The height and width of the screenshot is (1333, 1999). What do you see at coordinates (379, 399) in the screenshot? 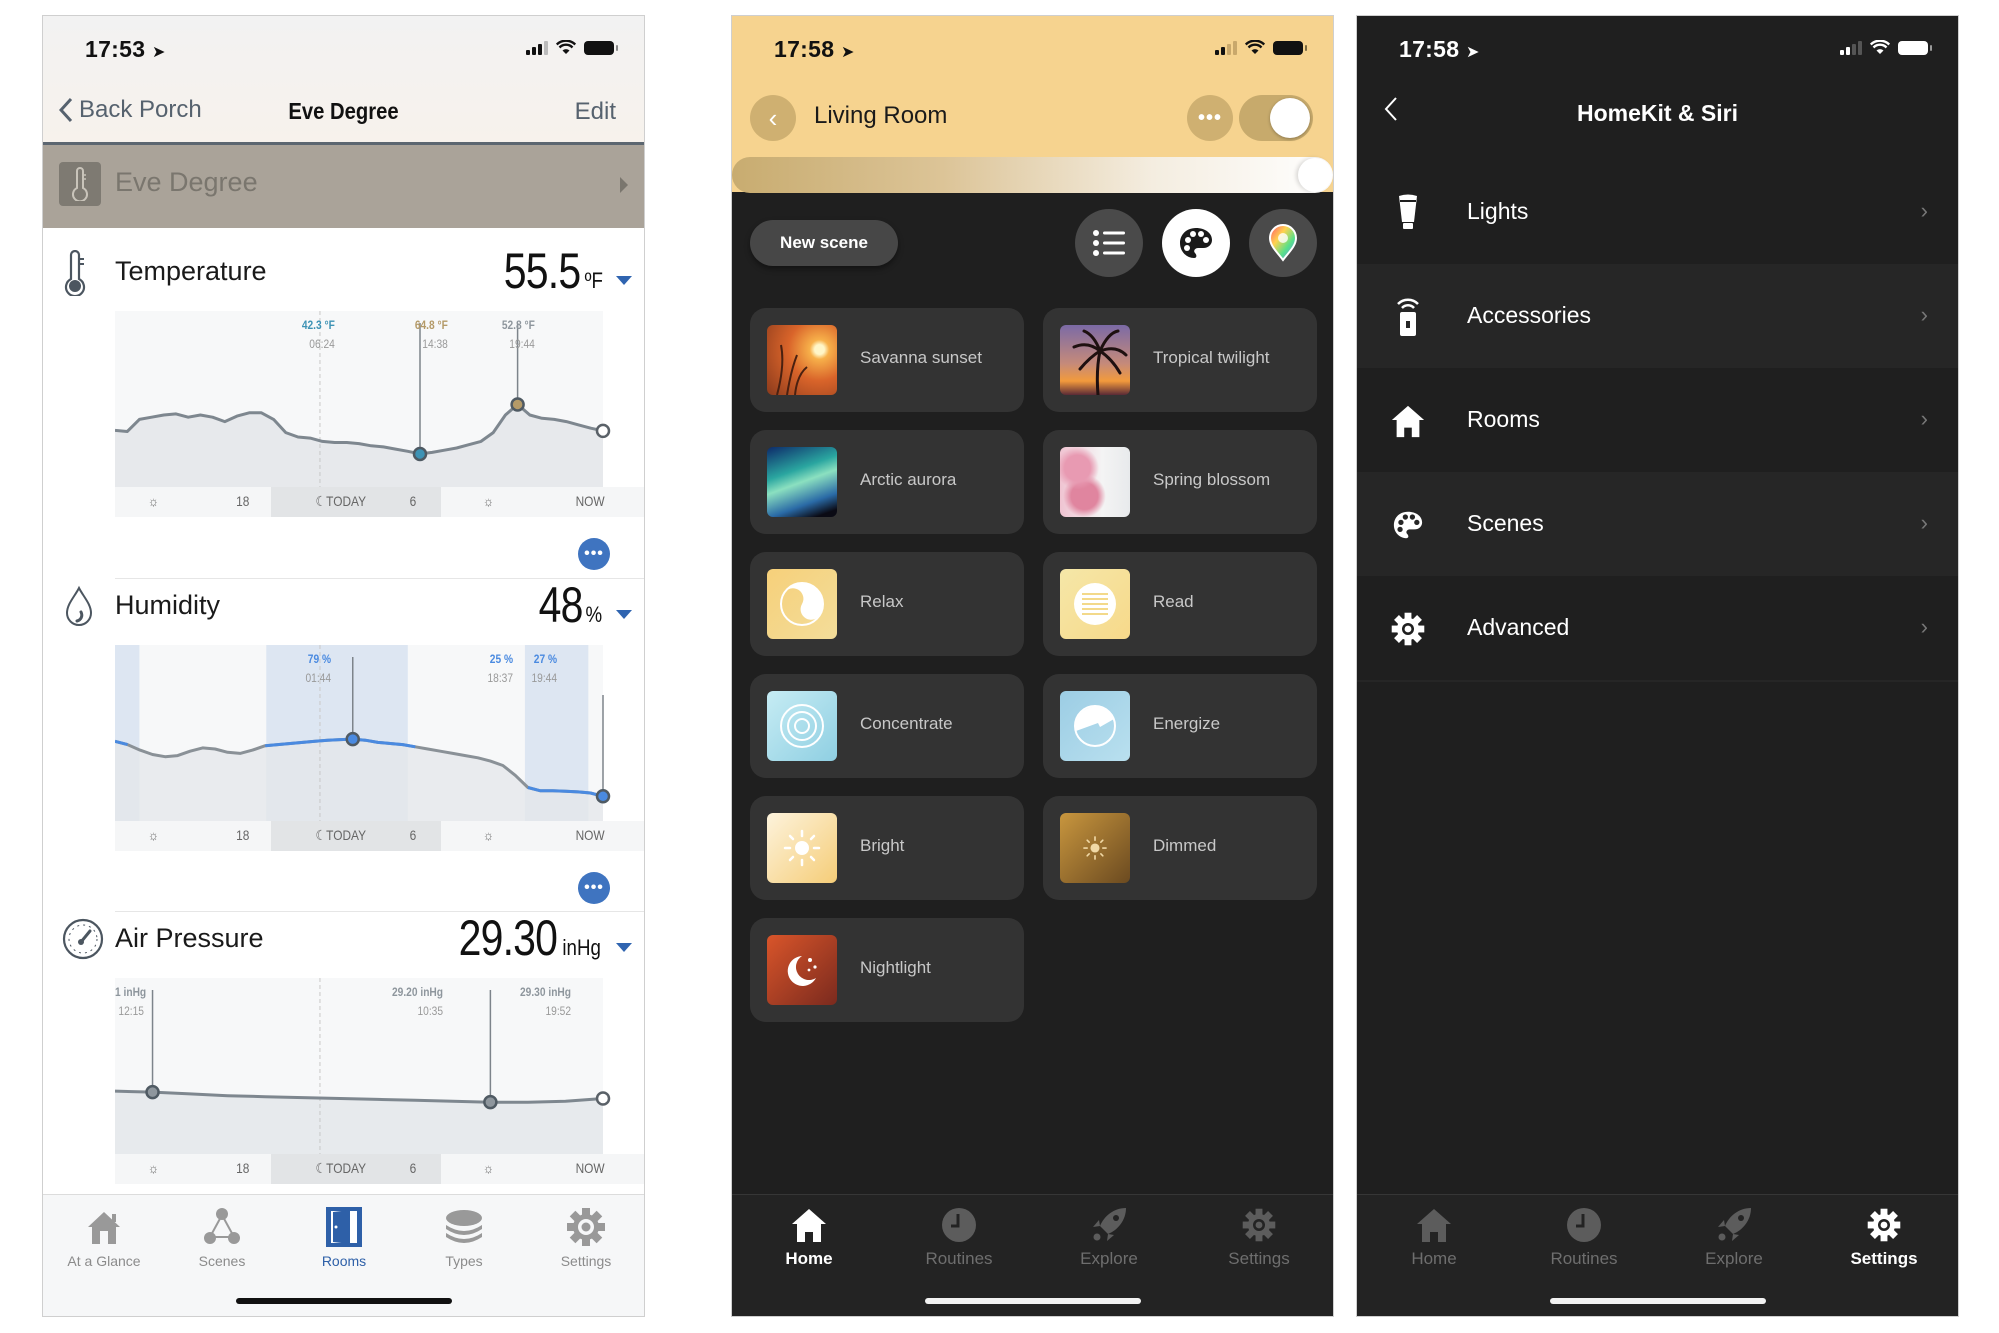
I see `temperature-chart` at bounding box center [379, 399].